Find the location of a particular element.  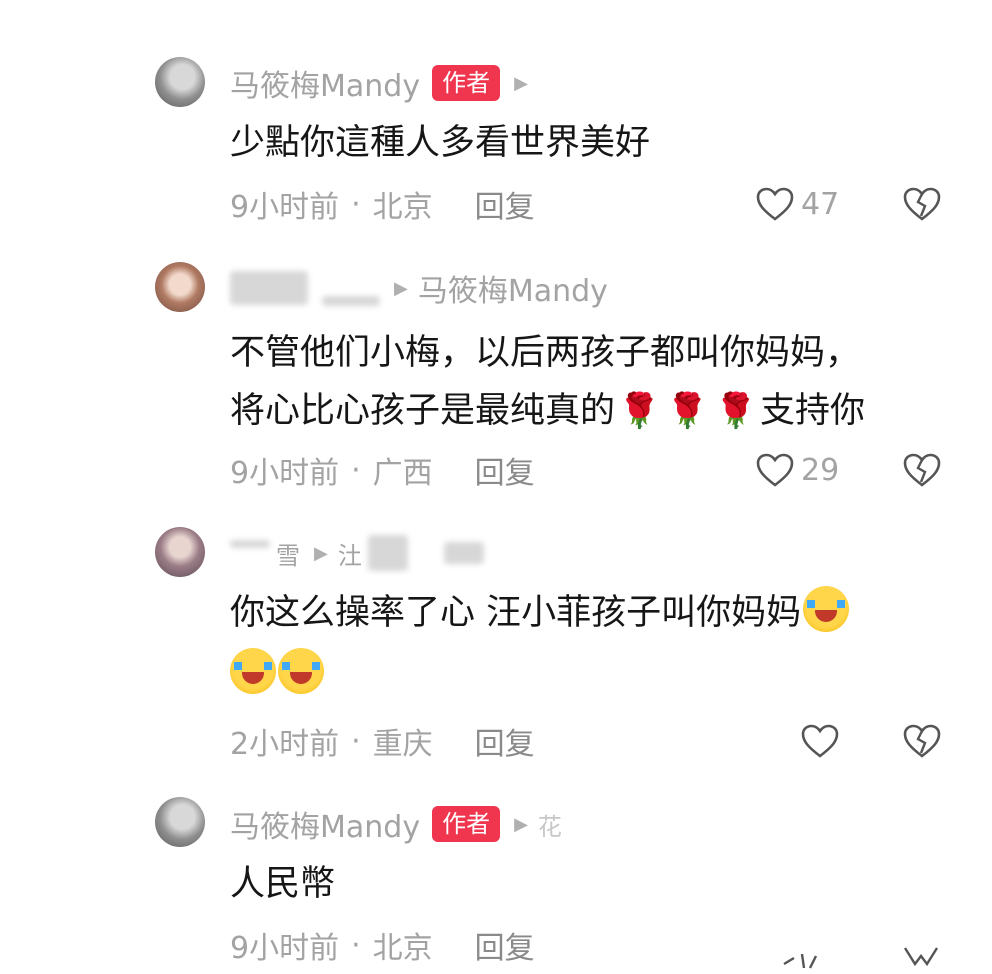

comment-header: 马筱梅Mandy 作者 ▶ 花 is located at coordinates (396, 824).